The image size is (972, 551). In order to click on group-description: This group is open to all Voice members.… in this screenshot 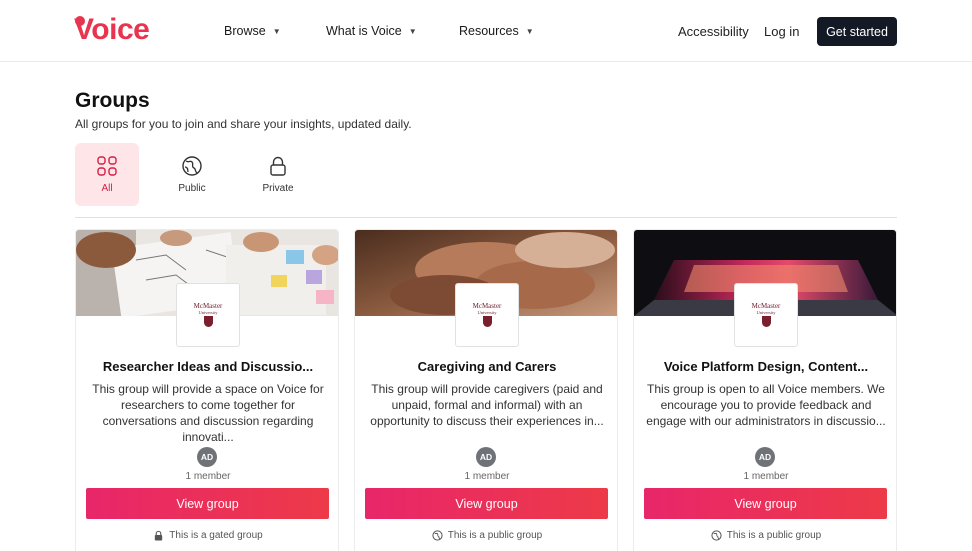, I will do `click(766, 405)`.